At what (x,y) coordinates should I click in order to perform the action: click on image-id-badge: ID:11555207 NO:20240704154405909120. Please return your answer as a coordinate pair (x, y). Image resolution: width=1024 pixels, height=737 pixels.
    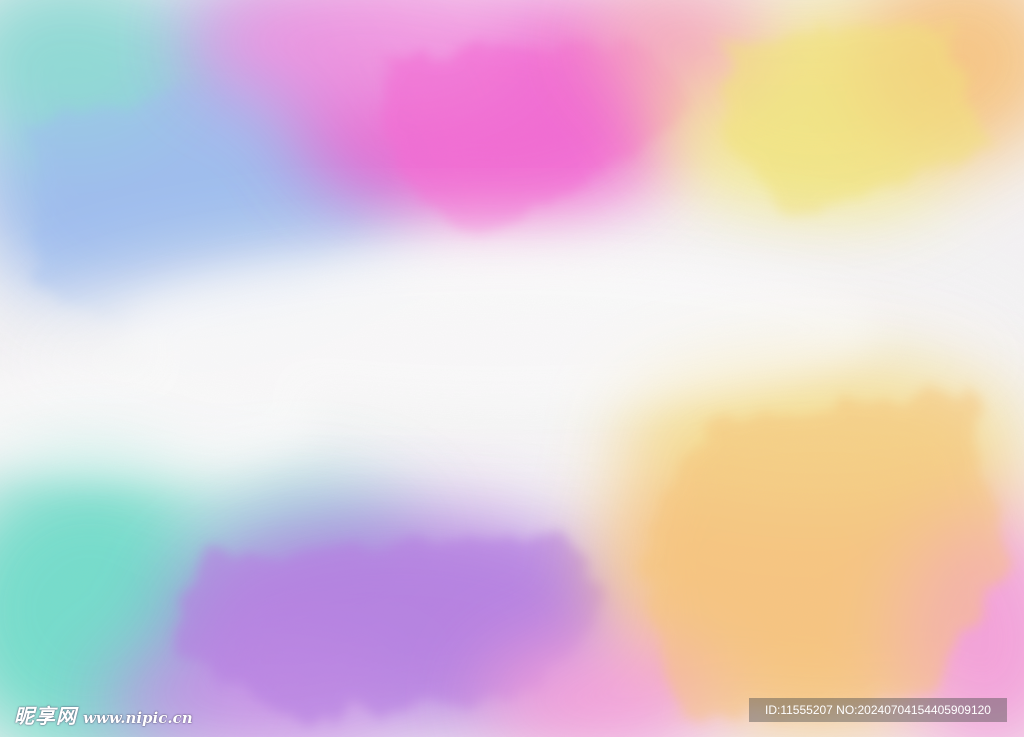
    Looking at the image, I should click on (878, 710).